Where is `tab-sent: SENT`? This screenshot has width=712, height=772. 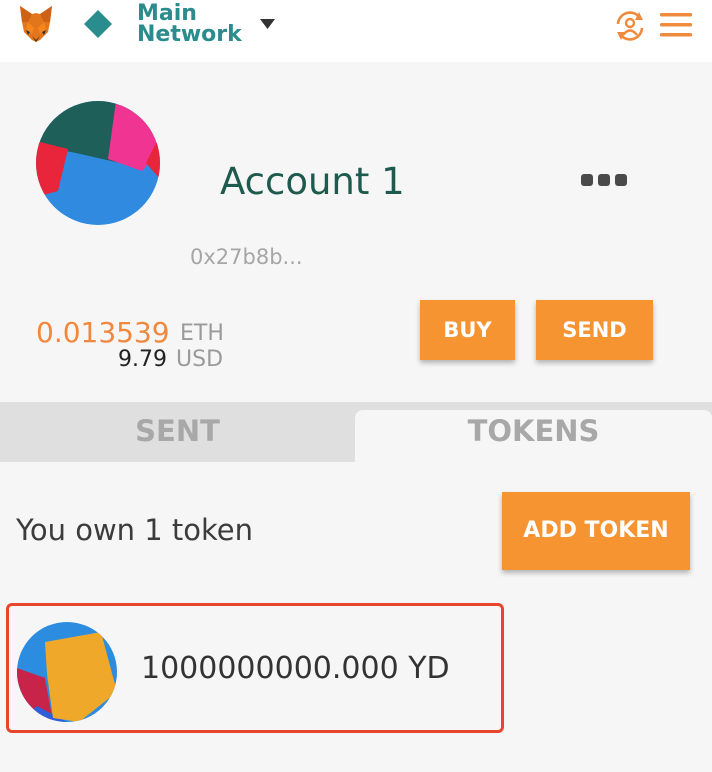 tab-sent: SENT is located at coordinates (177, 432).